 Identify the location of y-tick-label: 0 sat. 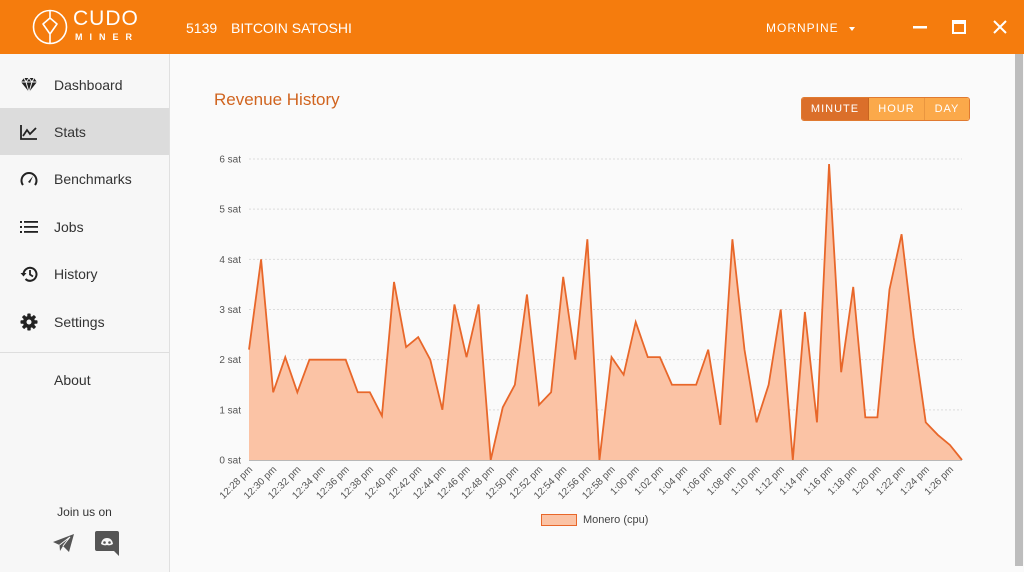
(230, 461).